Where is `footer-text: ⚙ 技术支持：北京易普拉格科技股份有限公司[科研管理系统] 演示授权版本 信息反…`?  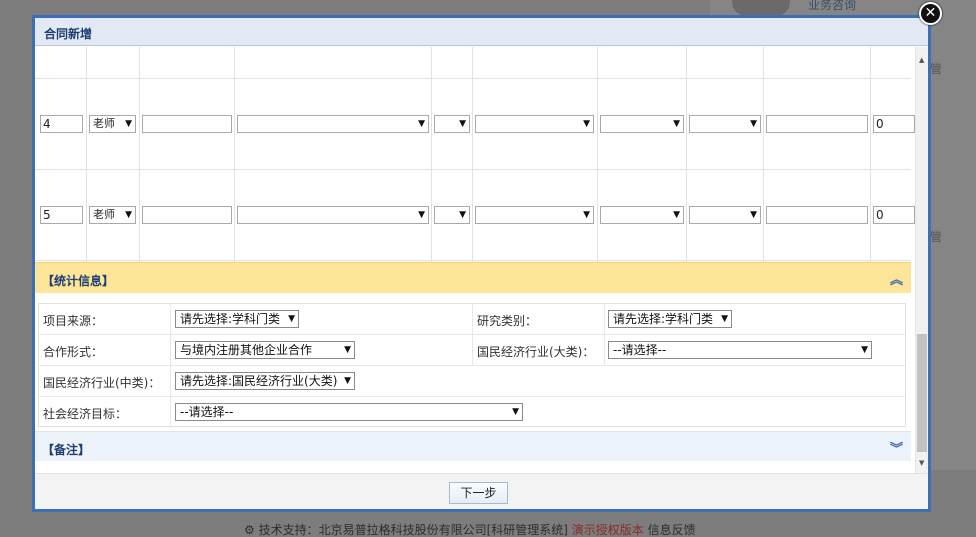 footer-text: ⚙ 技术支持：北京易普拉格科技股份有限公司[科研管理系统] 演示授权版本 信息反… is located at coordinates (470, 529).